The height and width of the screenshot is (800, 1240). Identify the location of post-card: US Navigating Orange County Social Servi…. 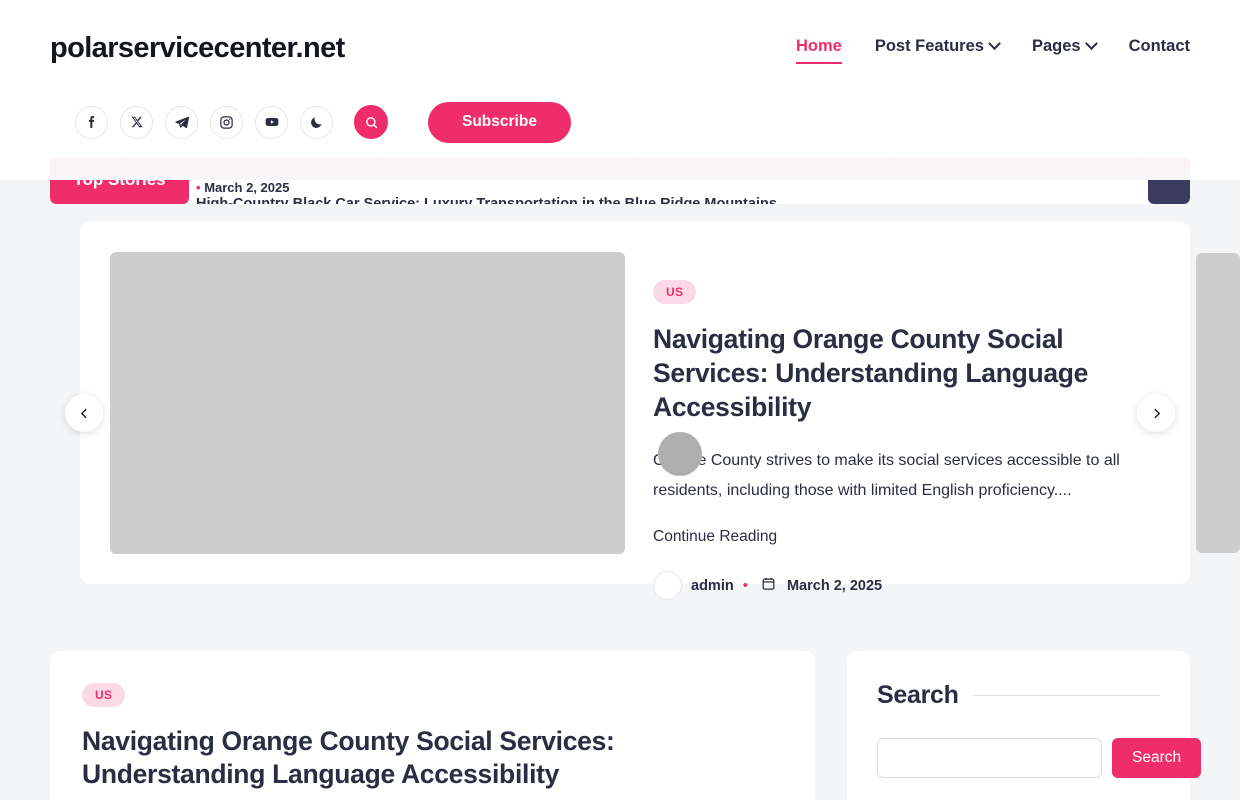
(432, 725).